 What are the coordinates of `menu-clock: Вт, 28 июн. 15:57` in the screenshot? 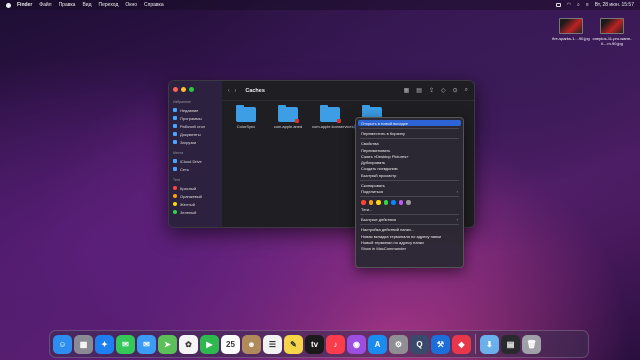 It's located at (614, 5).